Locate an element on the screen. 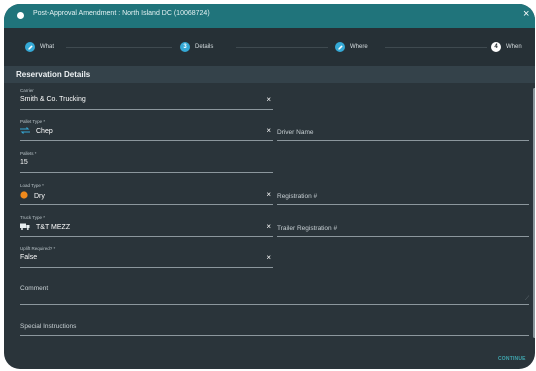 Image resolution: width=536 pixels, height=371 pixels. load-type-select: Load Type * Dry × is located at coordinates (146, 194).